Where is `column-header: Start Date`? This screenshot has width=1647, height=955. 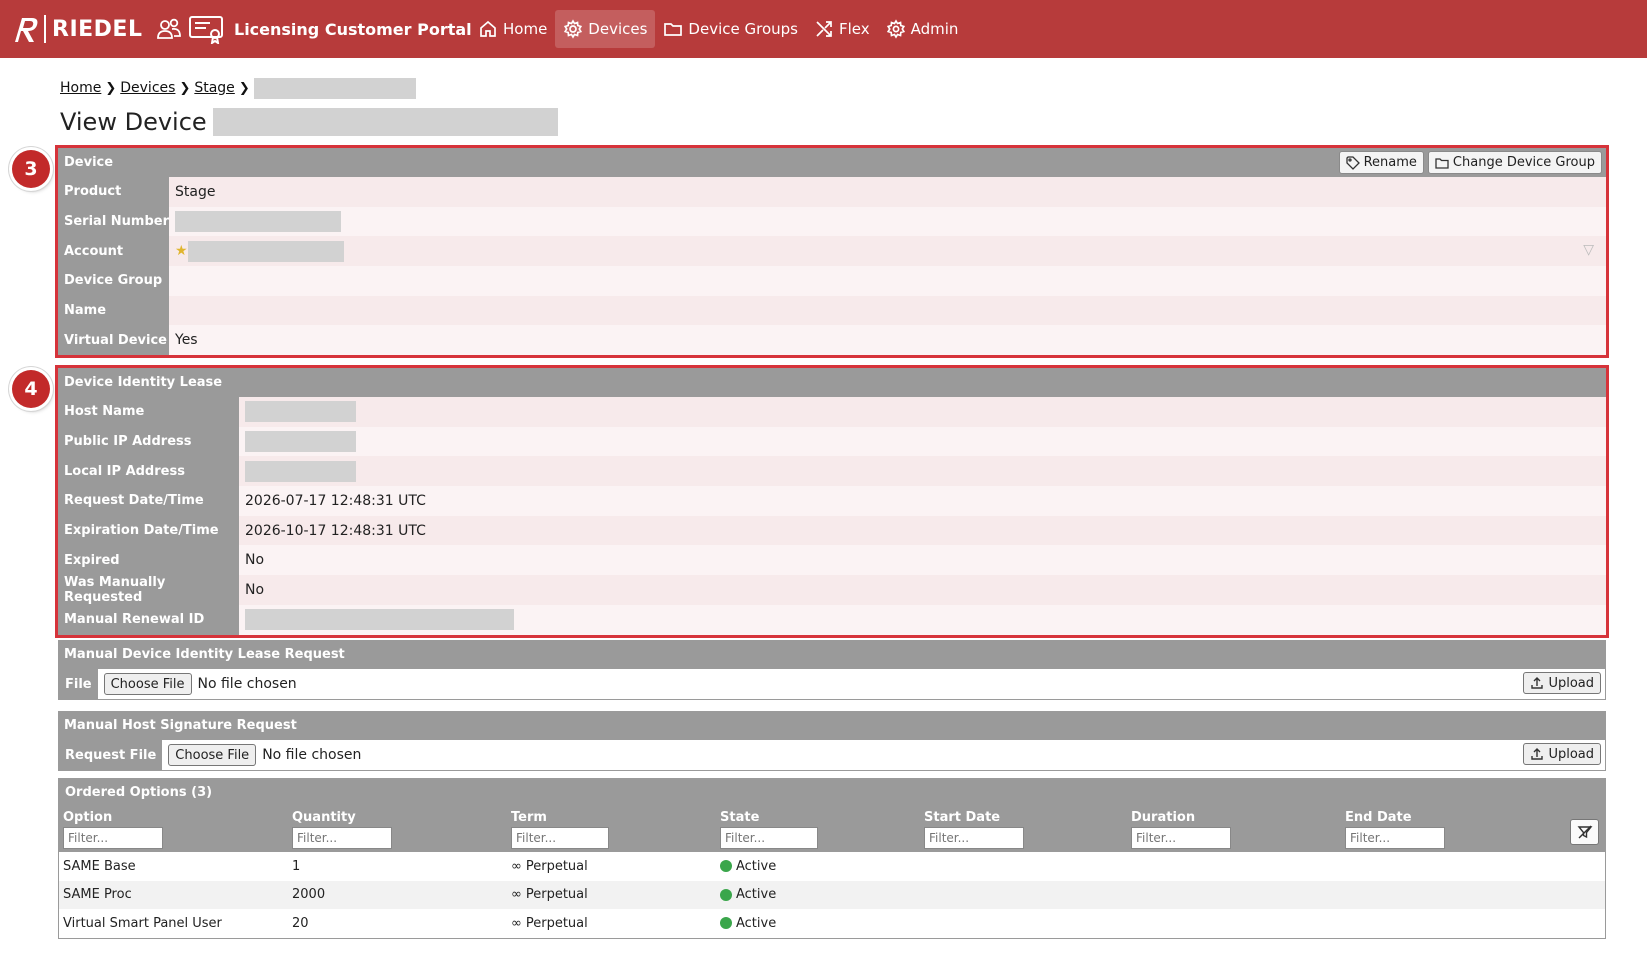 column-header: Start Date is located at coordinates (962, 817).